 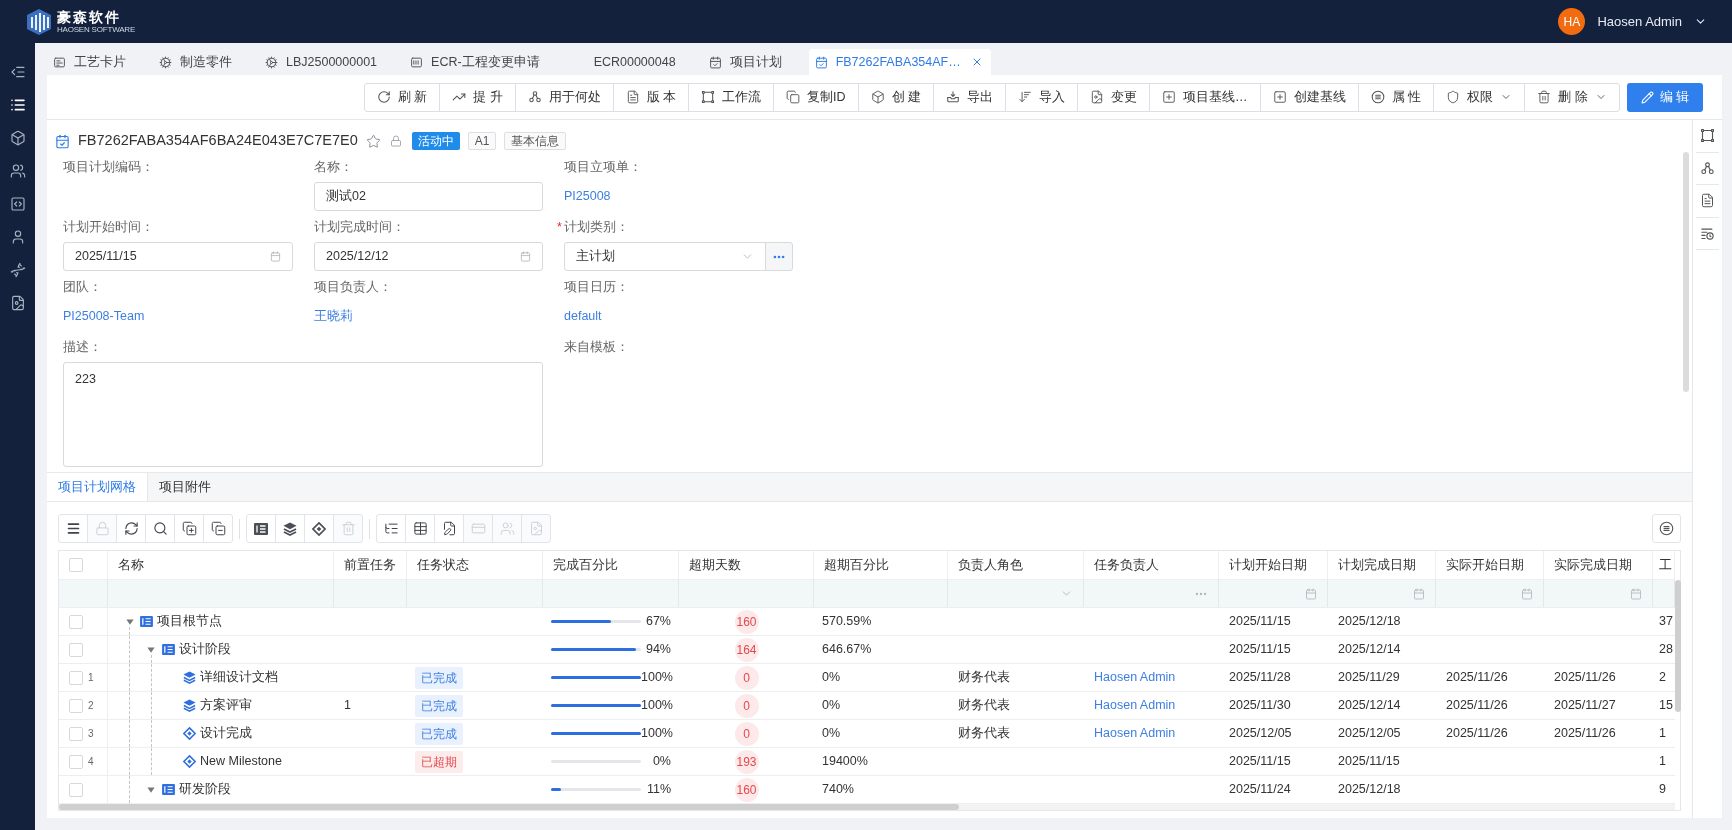 I want to click on tab: 项目计划, so click(x=755, y=62).